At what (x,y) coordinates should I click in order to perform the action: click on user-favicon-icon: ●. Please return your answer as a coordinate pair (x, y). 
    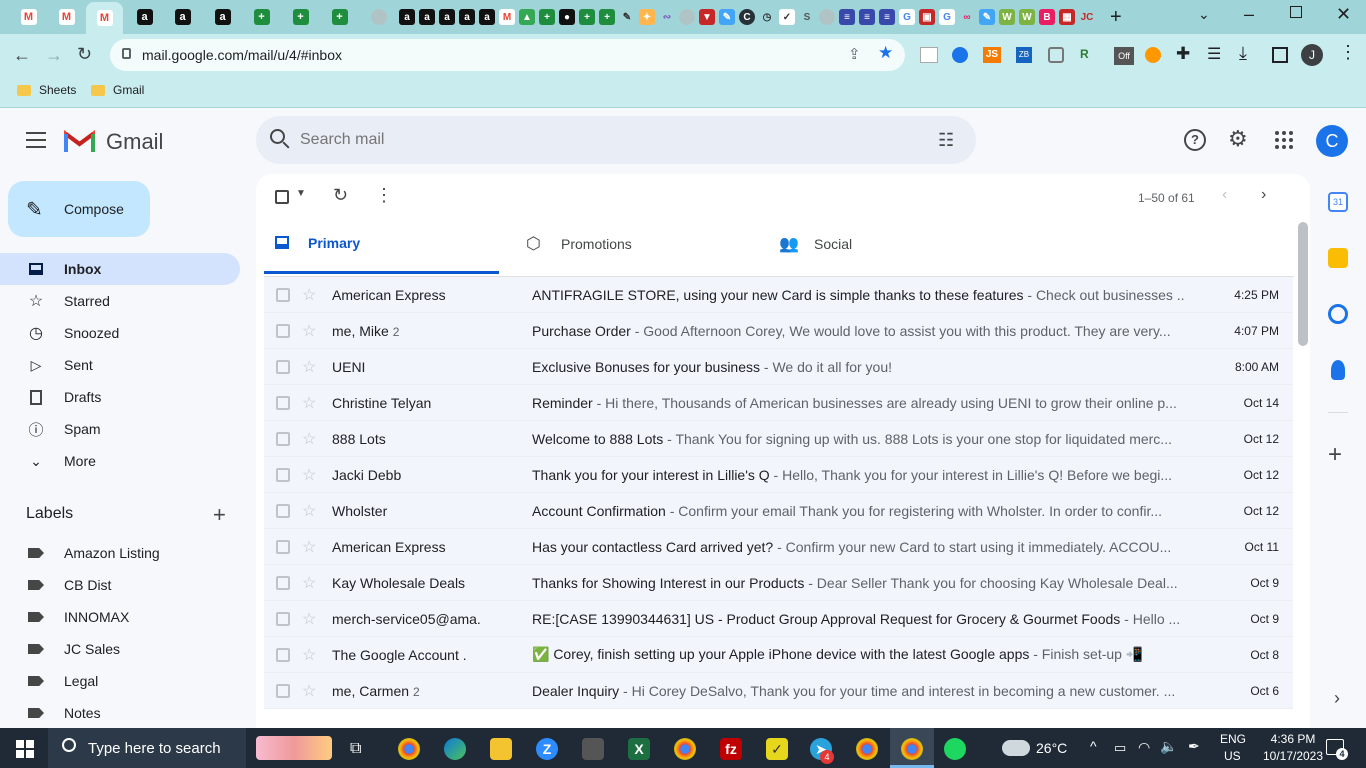
    Looking at the image, I should click on (567, 17).